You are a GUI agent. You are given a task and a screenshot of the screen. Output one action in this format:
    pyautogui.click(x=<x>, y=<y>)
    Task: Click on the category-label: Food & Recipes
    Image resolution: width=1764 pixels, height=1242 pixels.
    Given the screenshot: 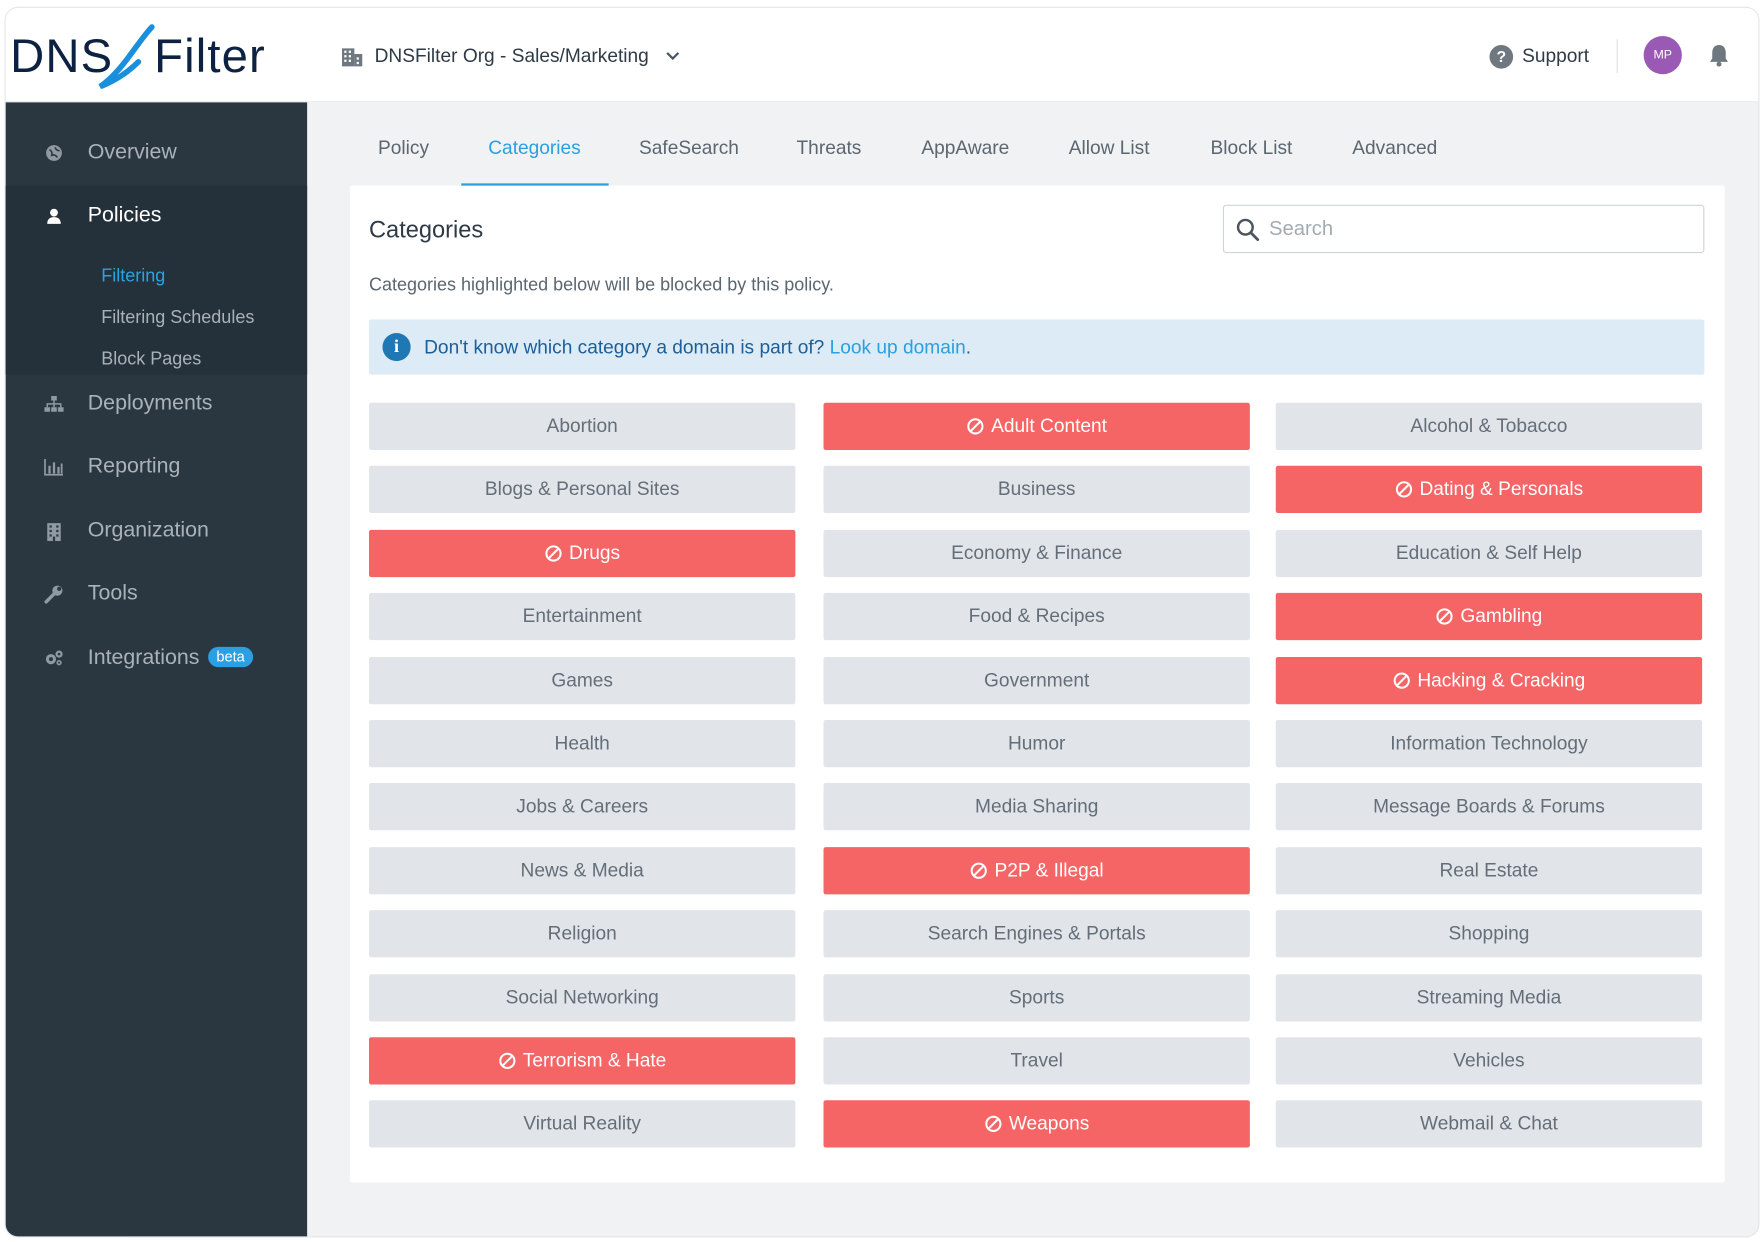 What is the action you would take?
    pyautogui.click(x=1036, y=616)
    